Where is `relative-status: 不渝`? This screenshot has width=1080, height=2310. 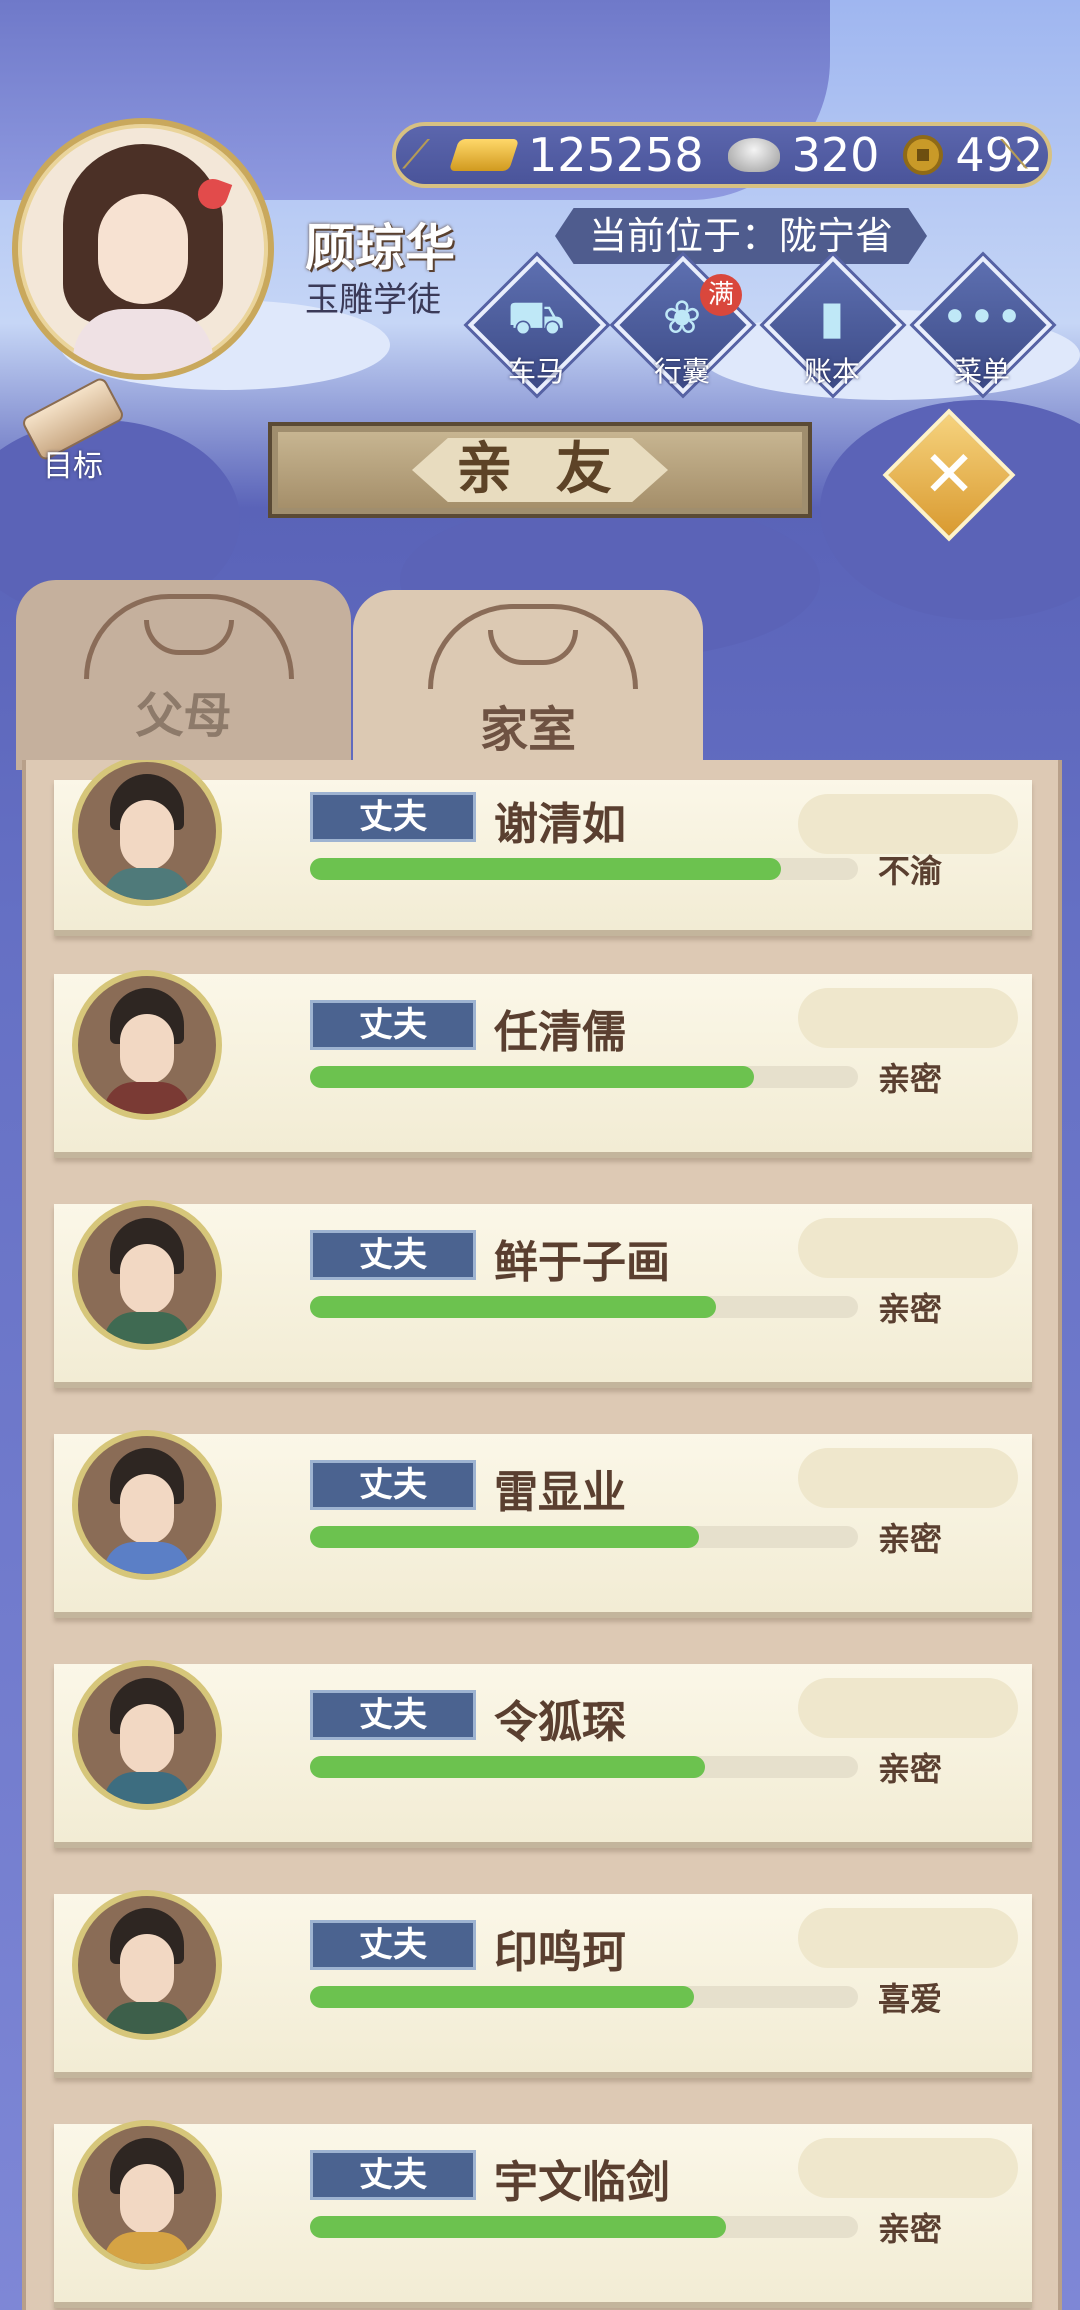 relative-status: 不渝 is located at coordinates (910, 871).